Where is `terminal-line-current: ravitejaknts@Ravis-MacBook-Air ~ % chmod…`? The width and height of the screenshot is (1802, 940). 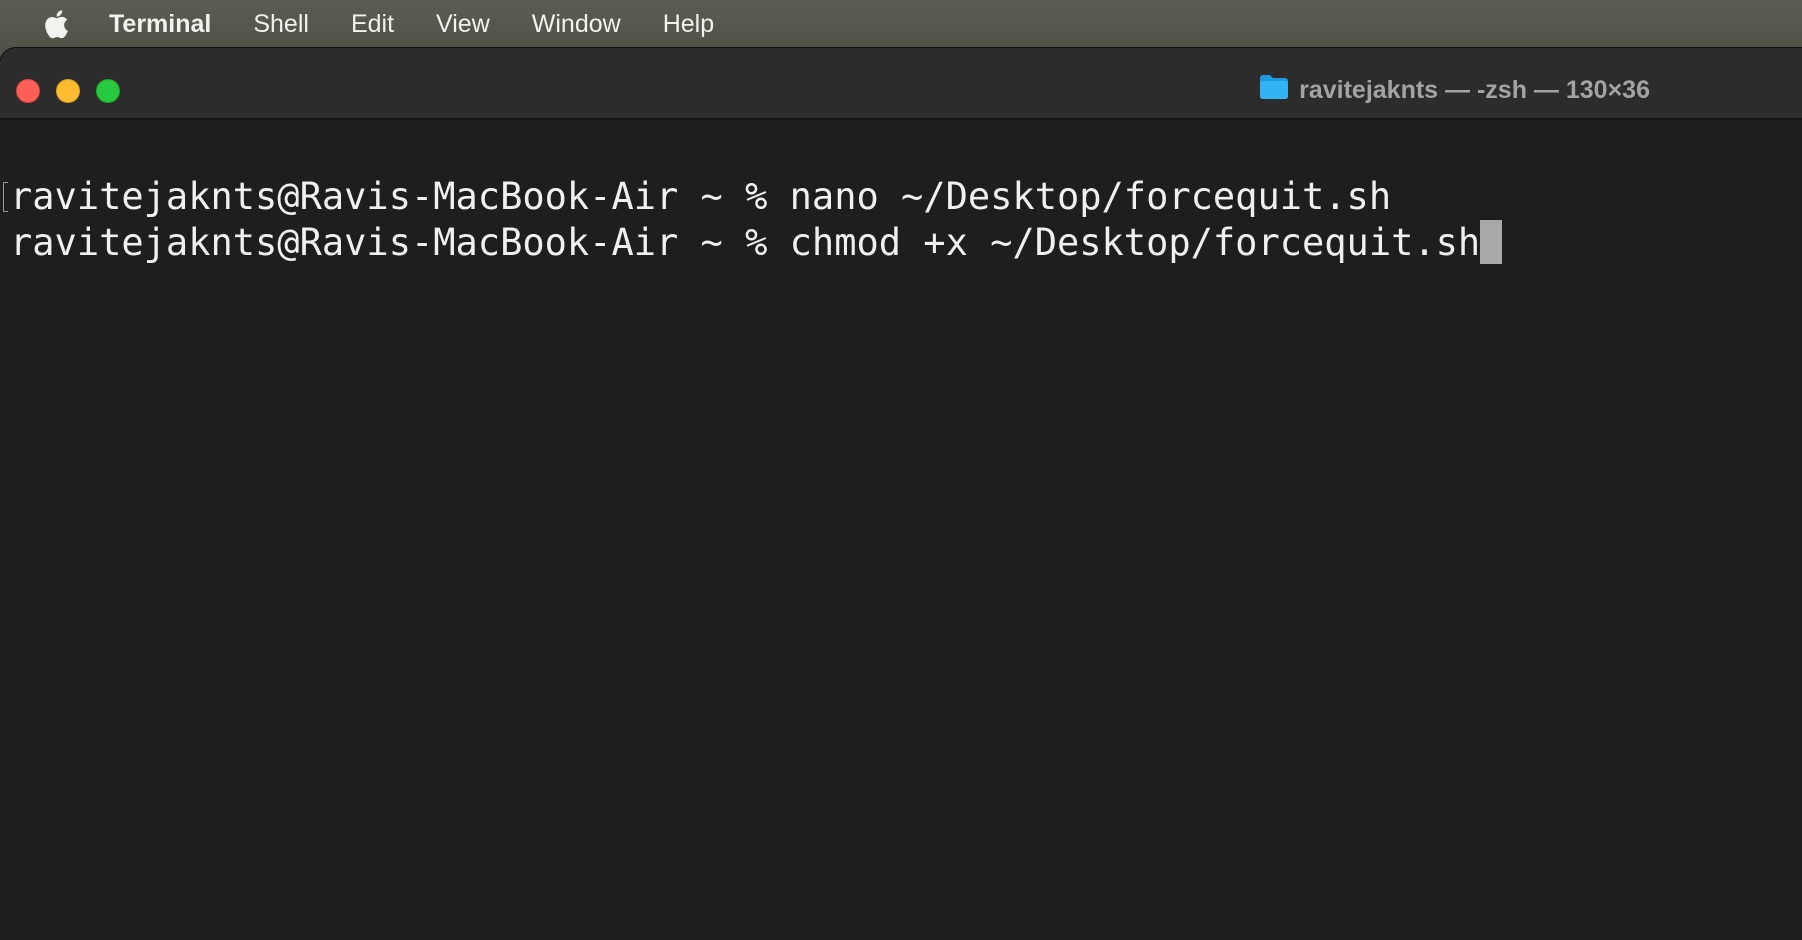
terminal-line-current: ravitejaknts@Ravis-MacBook-Air ~ % chmod… is located at coordinates (906, 243).